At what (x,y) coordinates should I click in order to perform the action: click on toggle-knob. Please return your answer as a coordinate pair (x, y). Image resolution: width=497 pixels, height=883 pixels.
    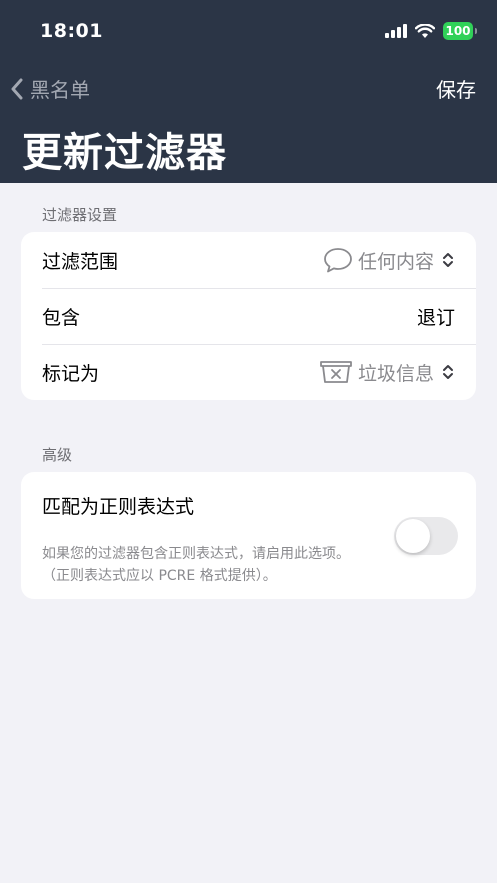
    Looking at the image, I should click on (413, 536).